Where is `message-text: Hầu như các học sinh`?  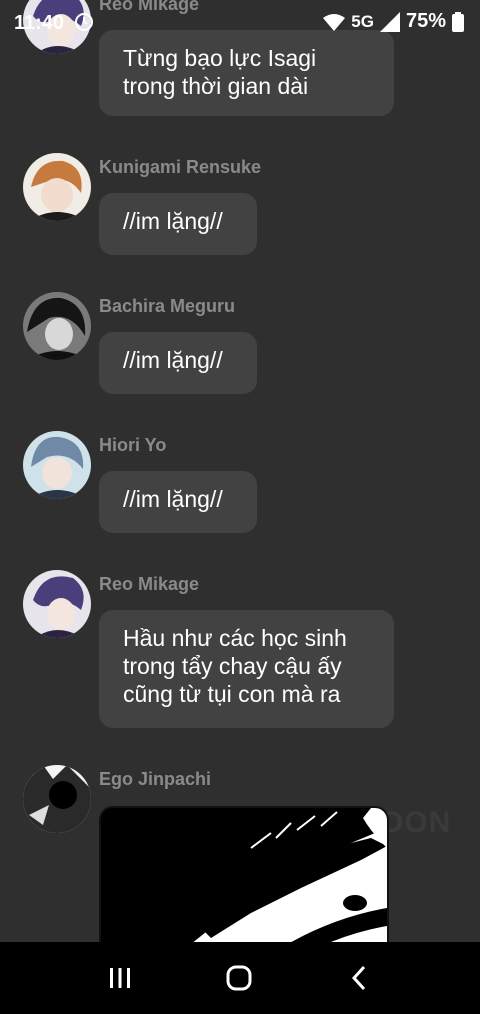 message-text: Hầu như các học sinh is located at coordinates (235, 638).